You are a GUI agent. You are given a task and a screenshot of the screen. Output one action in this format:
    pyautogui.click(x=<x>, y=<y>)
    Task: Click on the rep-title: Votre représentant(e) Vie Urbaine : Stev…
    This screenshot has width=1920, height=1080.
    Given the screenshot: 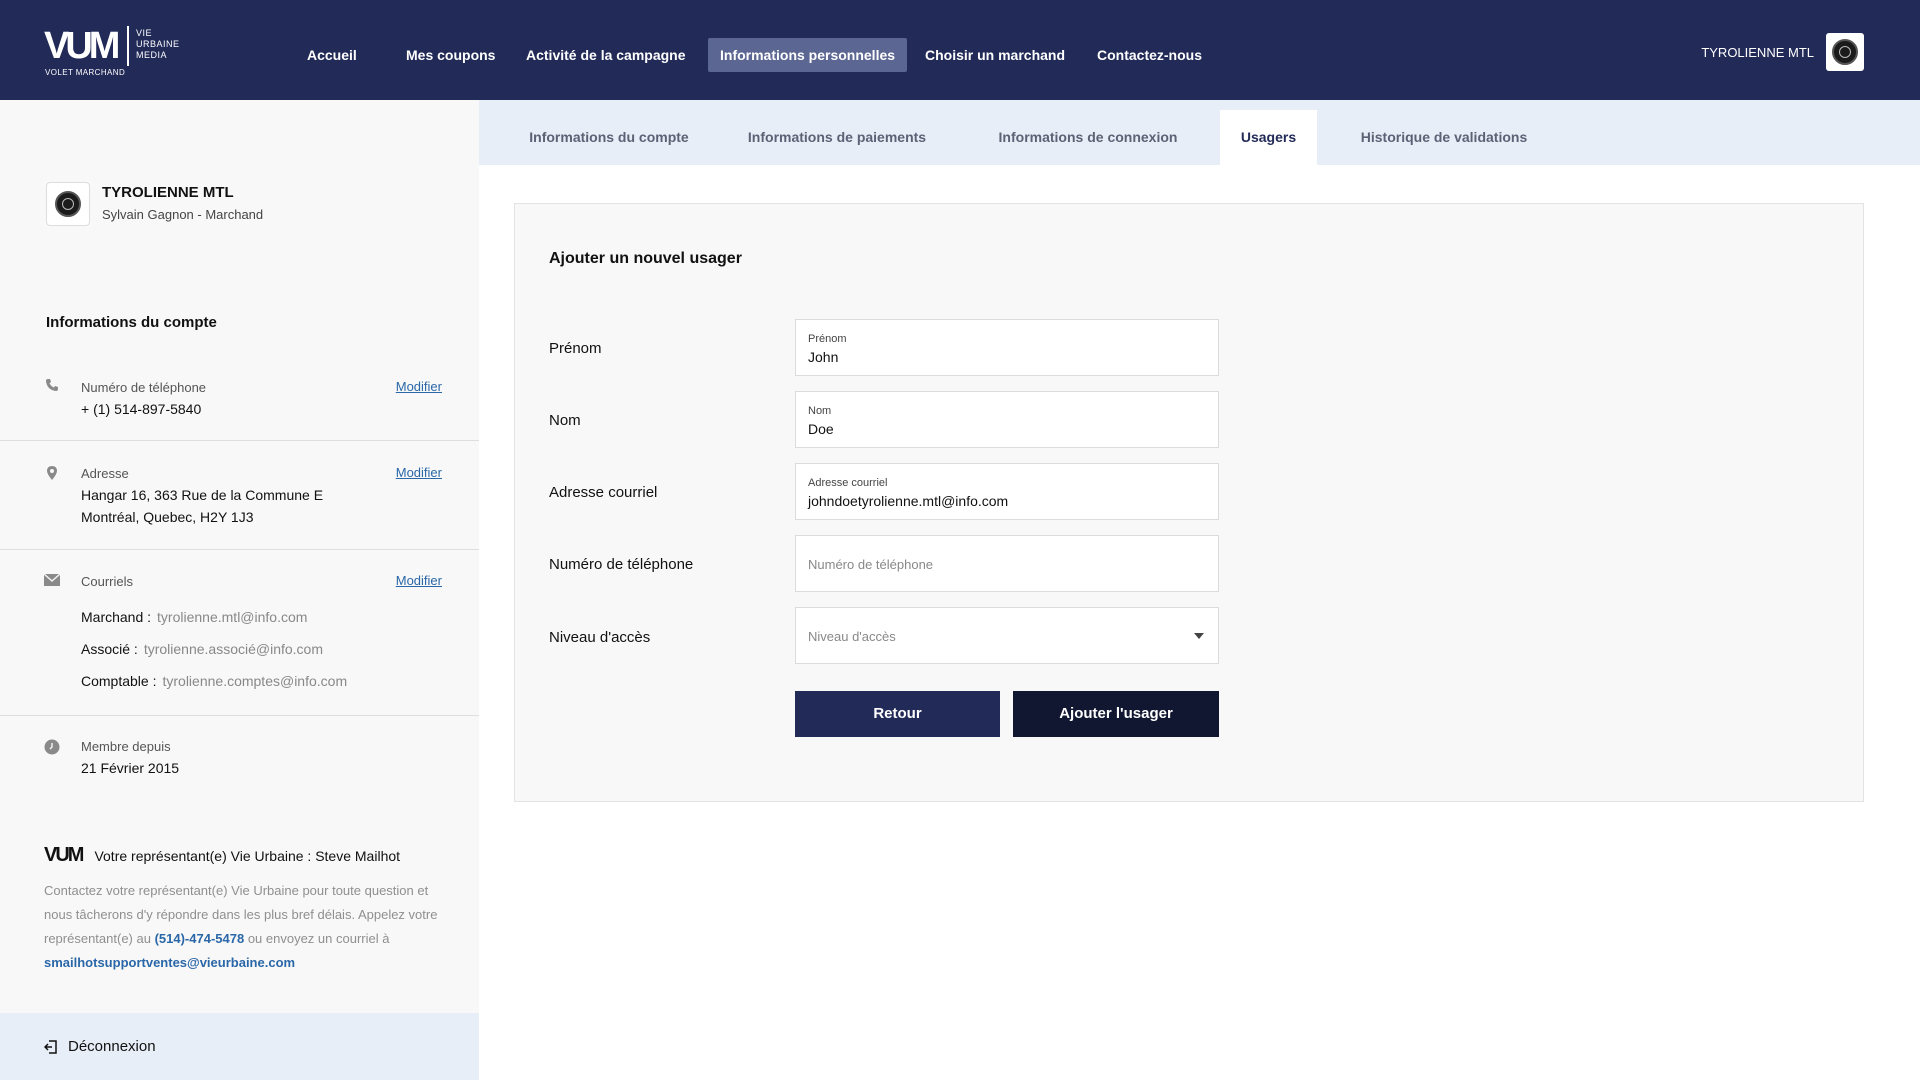 What is the action you would take?
    pyautogui.click(x=247, y=855)
    